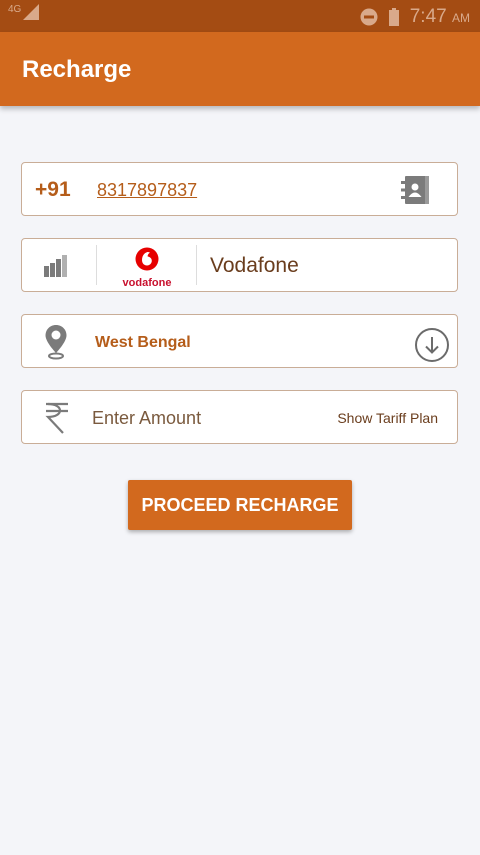 This screenshot has width=480, height=855. I want to click on amount-input, so click(202, 418).